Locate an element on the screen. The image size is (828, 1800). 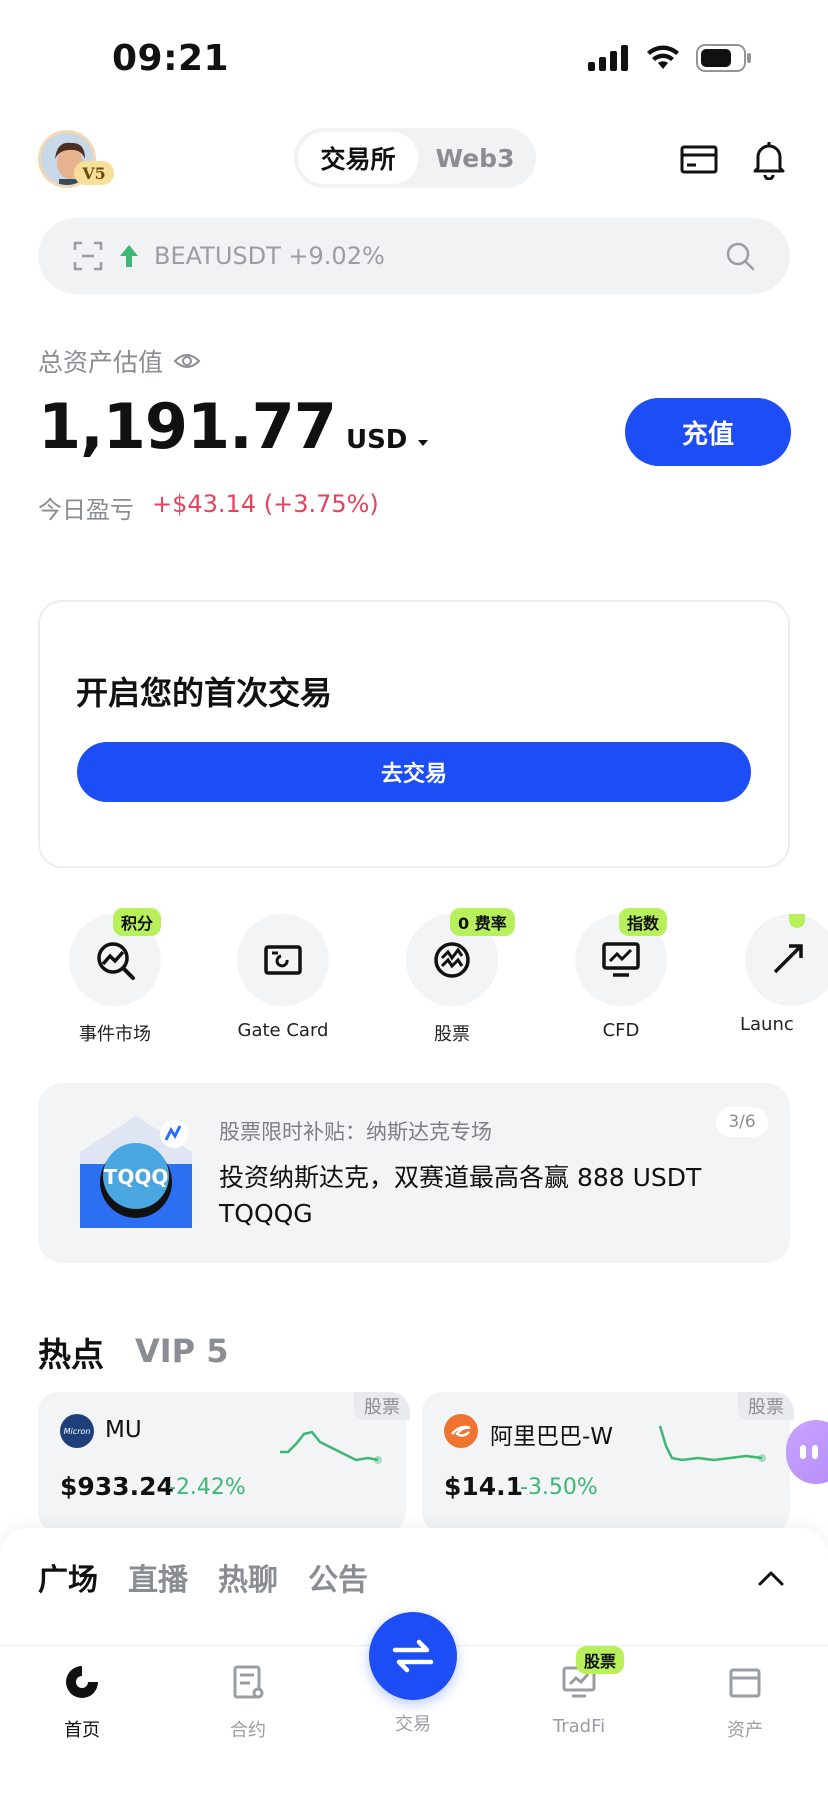
currency-label: USD is located at coordinates (376, 440).